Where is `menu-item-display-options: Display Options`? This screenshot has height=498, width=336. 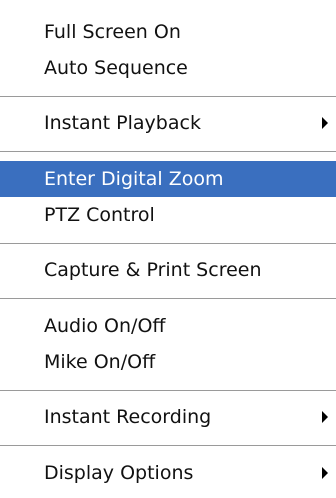
menu-item-display-options: Display Options is located at coordinates (168, 473).